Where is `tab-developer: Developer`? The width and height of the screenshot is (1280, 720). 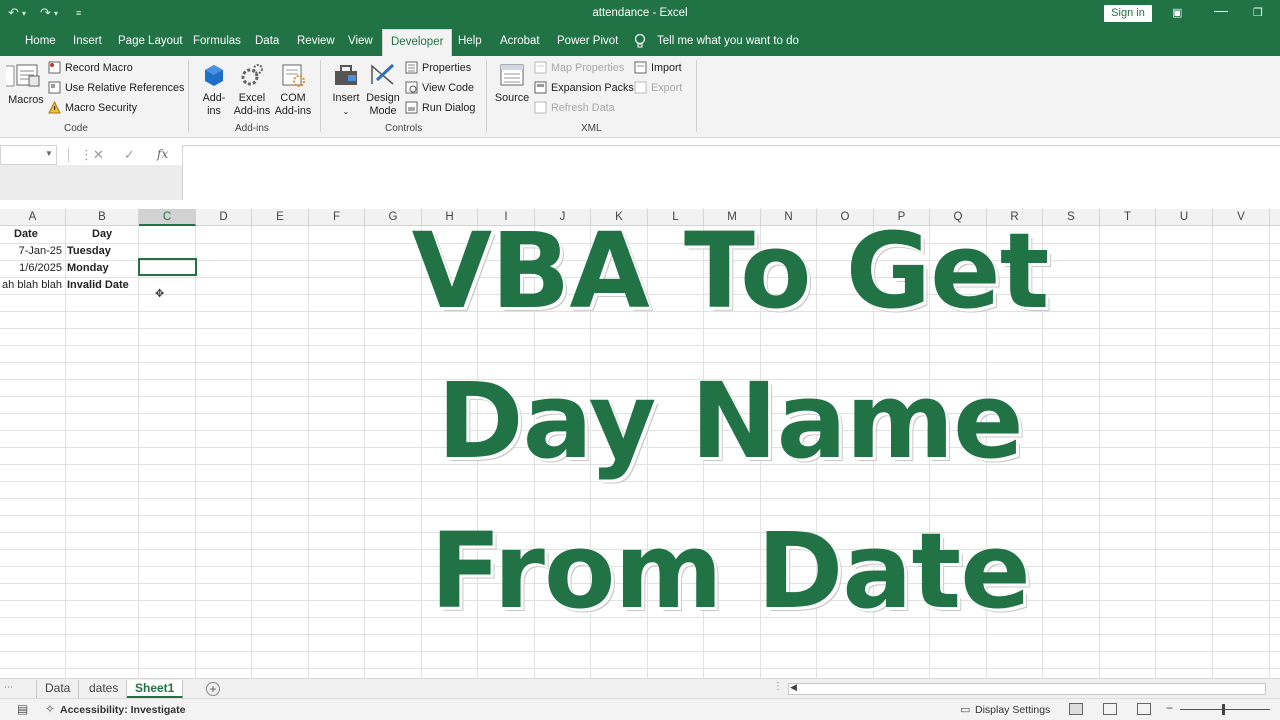
tab-developer: Developer is located at coordinates (417, 42).